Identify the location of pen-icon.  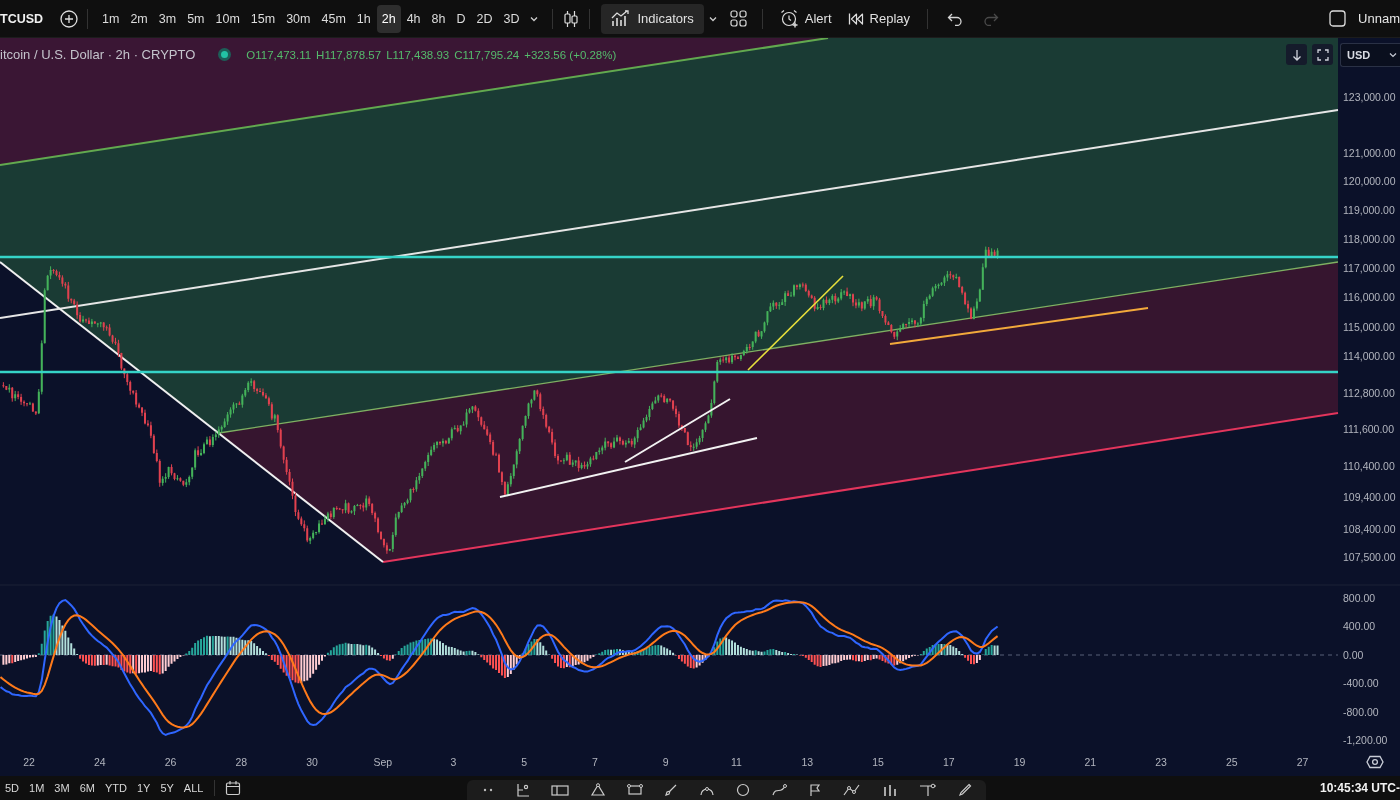
(965, 790).